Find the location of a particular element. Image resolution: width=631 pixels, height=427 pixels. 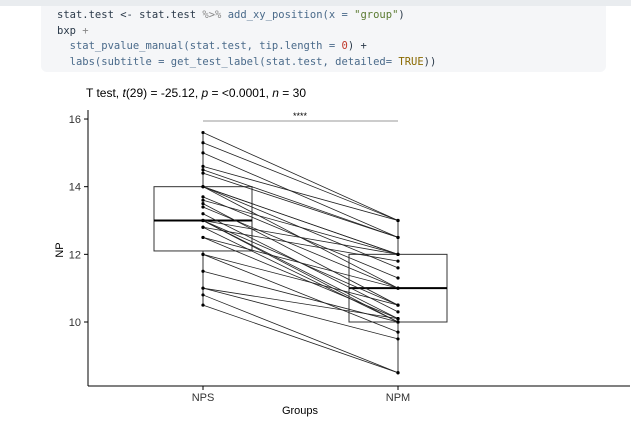

x-tick-label: NPM is located at coordinates (398, 398).